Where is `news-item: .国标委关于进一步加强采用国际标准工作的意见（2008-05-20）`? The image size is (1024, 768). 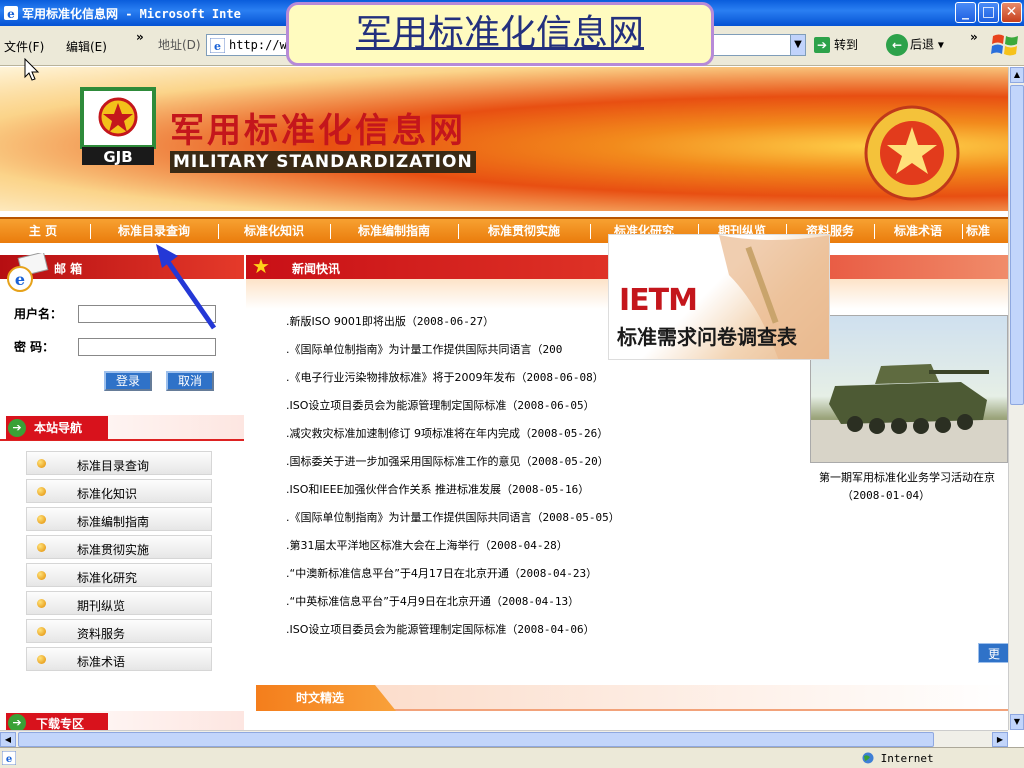
news-item: .国标委关于进一步加强采用国际标准工作的意见（2008-05-20） is located at coordinates (447, 461).